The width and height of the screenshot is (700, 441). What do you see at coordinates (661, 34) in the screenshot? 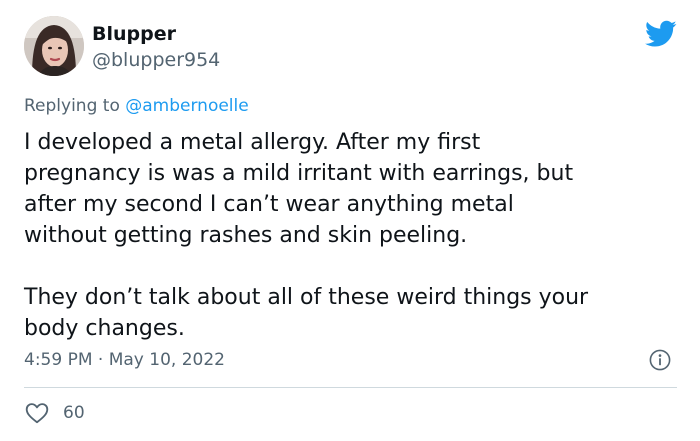
I see `twitter-bird-icon` at bounding box center [661, 34].